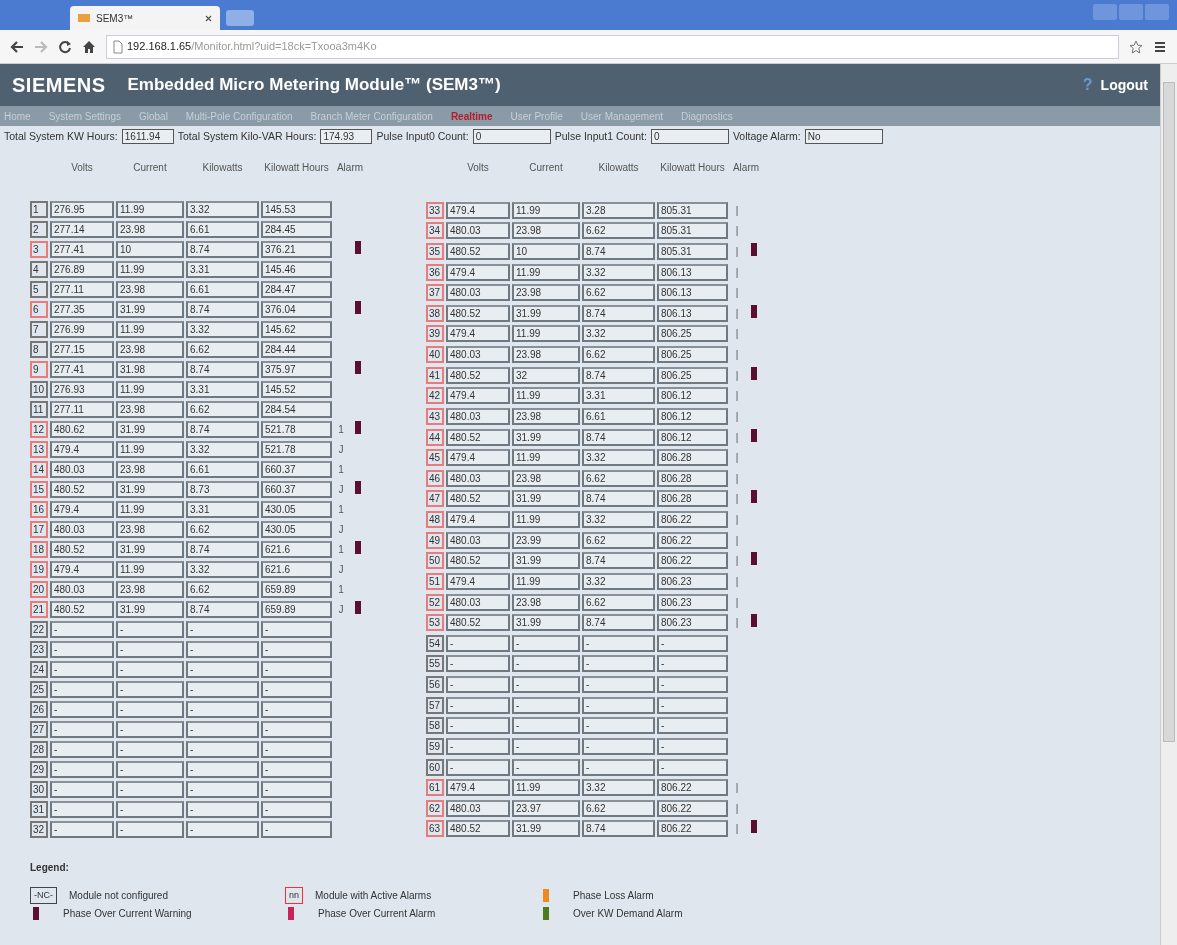 The width and height of the screenshot is (1177, 945). What do you see at coordinates (692, 478) in the screenshot?
I see `value-field: 806.28` at bounding box center [692, 478].